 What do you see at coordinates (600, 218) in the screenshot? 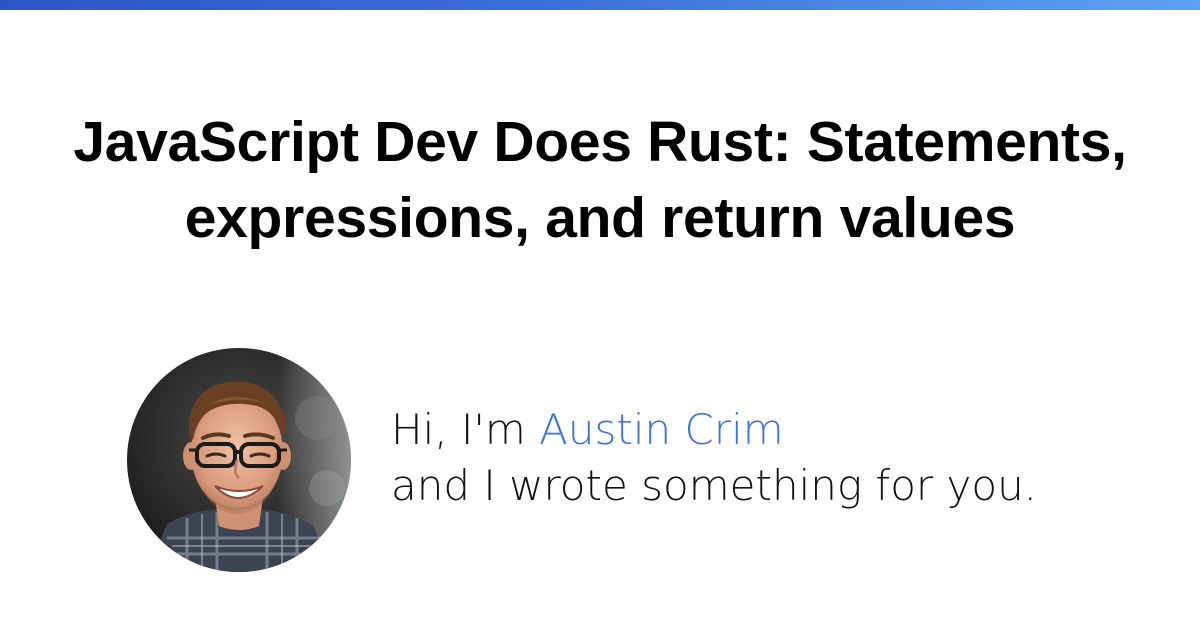
I see `title-line-2: expressions, and return values` at bounding box center [600, 218].